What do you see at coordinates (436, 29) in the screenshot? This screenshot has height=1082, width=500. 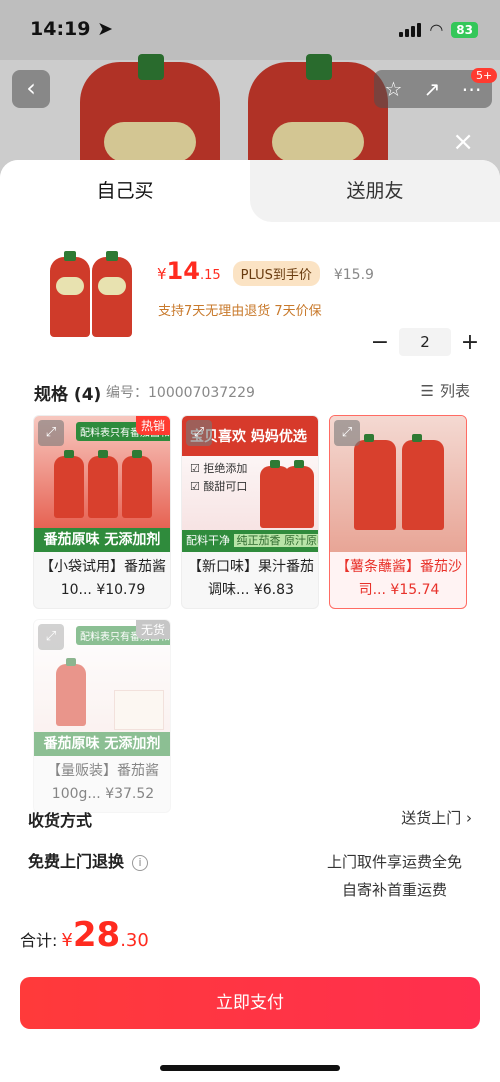 I see `wifi-icon: ◠` at bounding box center [436, 29].